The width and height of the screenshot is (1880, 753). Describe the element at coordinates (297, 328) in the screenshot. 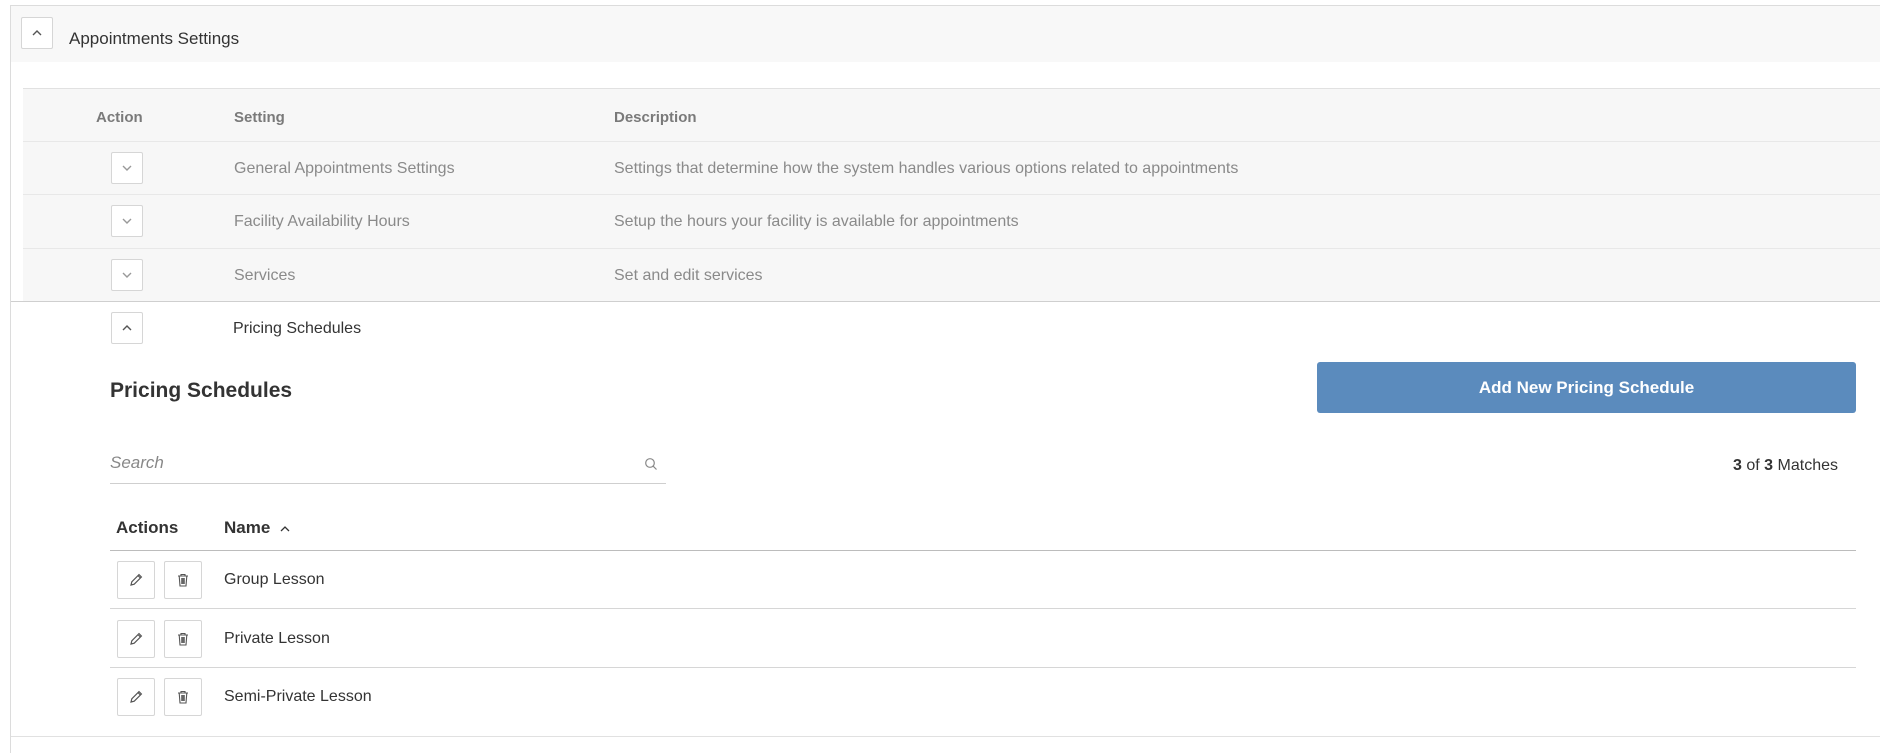

I see `setting-name: Pricing Schedules` at that location.